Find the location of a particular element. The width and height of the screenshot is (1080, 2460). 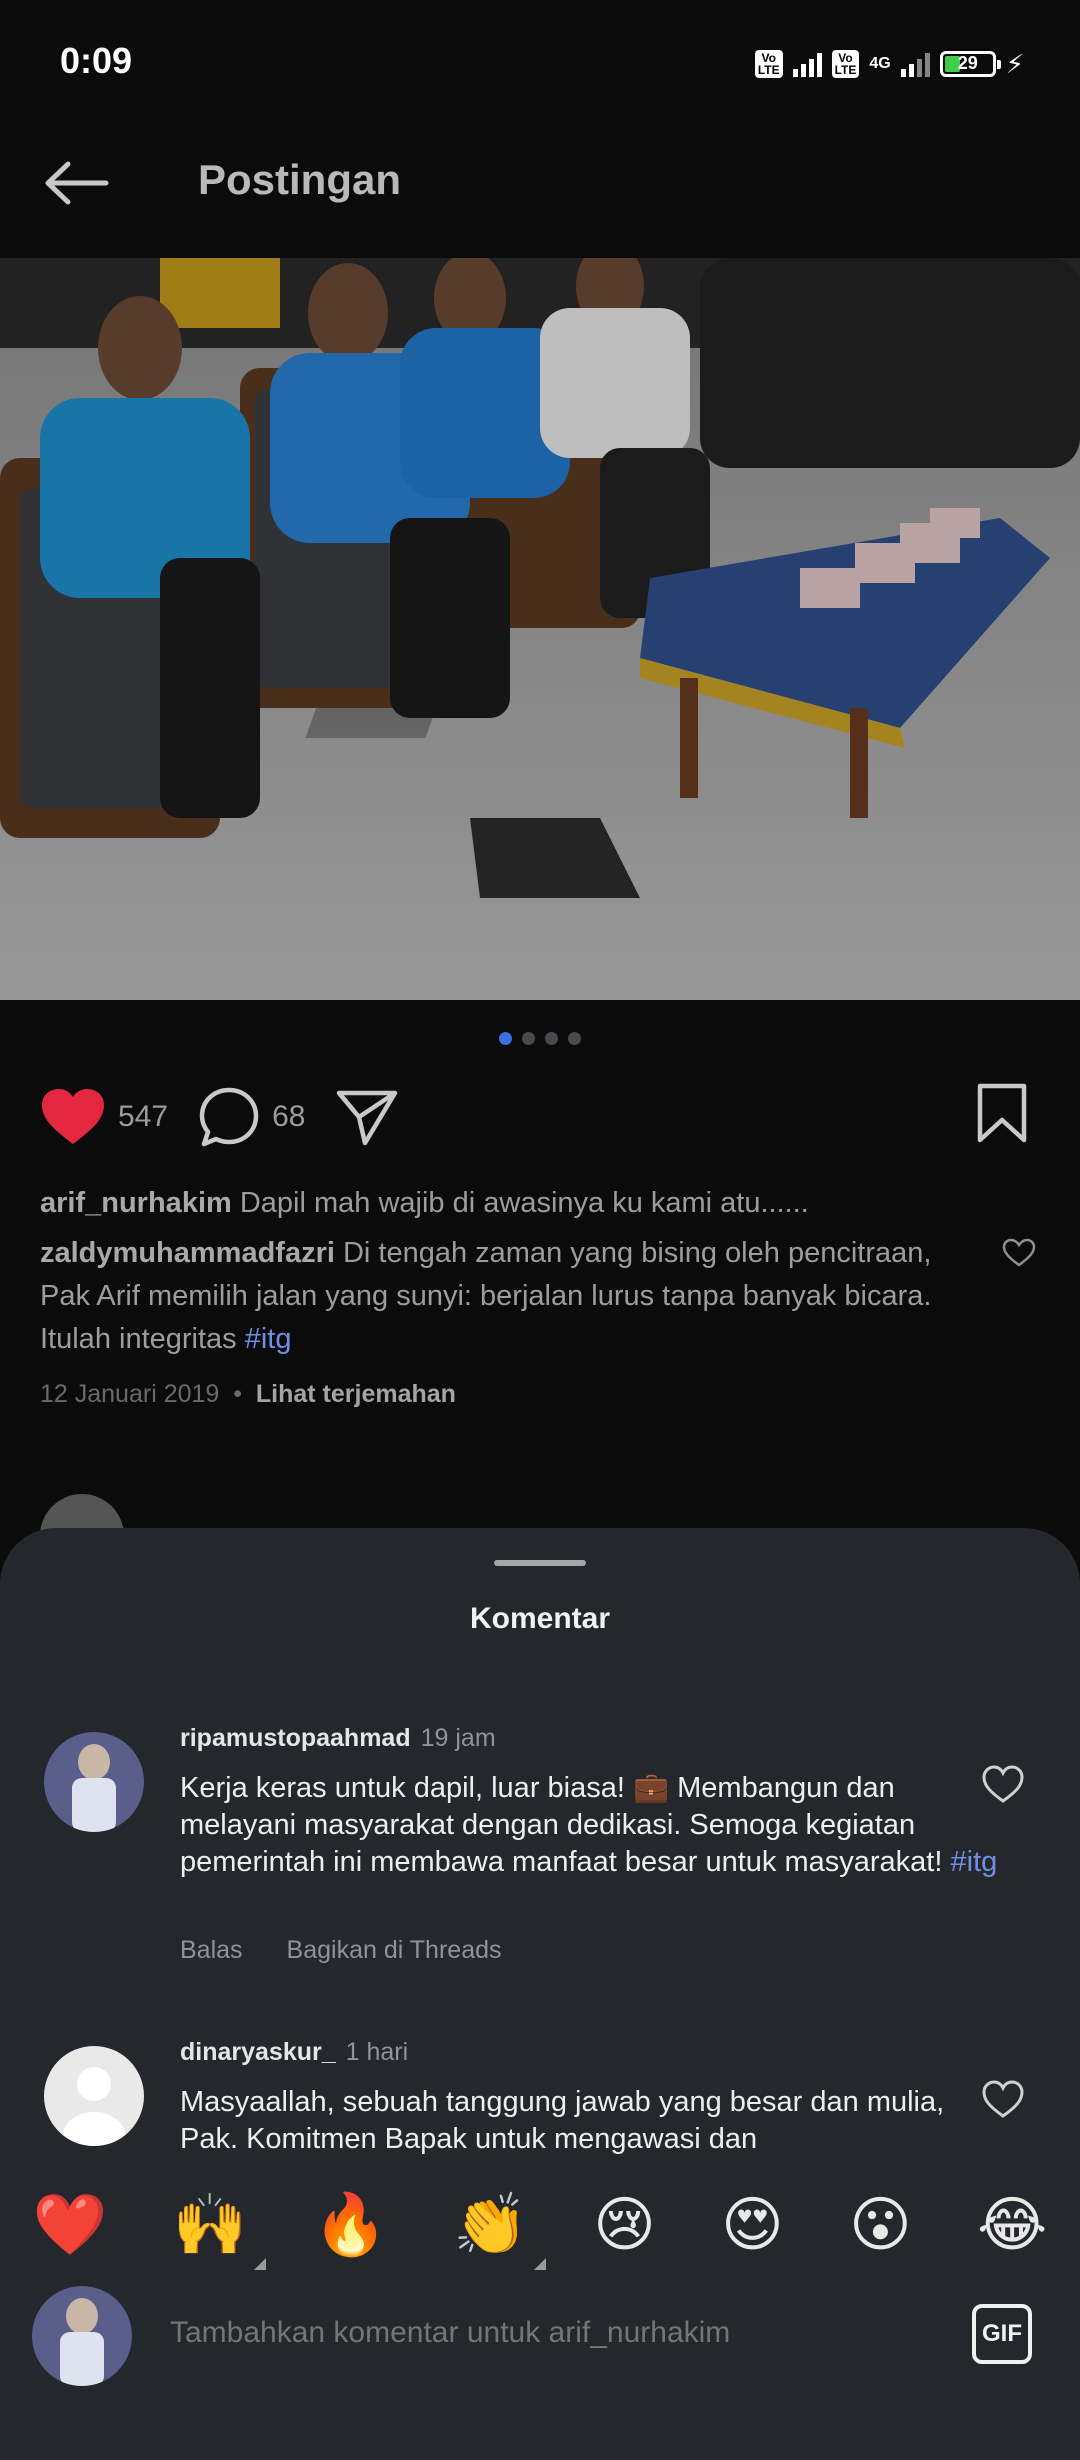

comment-username: ripamustopaahmad is located at coordinates (295, 1738).